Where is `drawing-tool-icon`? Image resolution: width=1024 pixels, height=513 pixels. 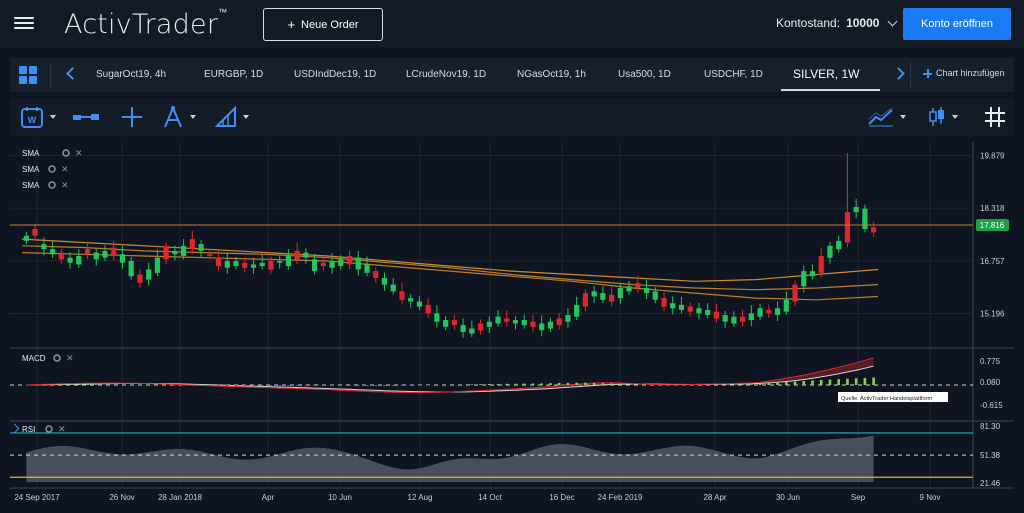
drawing-tool-icon is located at coordinates (173, 116).